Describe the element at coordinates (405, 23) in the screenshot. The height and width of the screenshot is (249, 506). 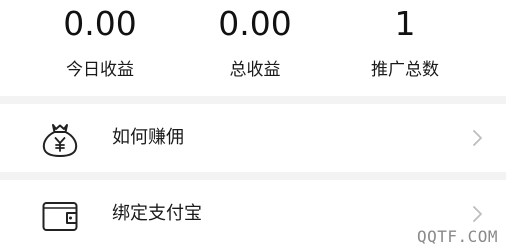
I see `promotion-count-value: 1` at that location.